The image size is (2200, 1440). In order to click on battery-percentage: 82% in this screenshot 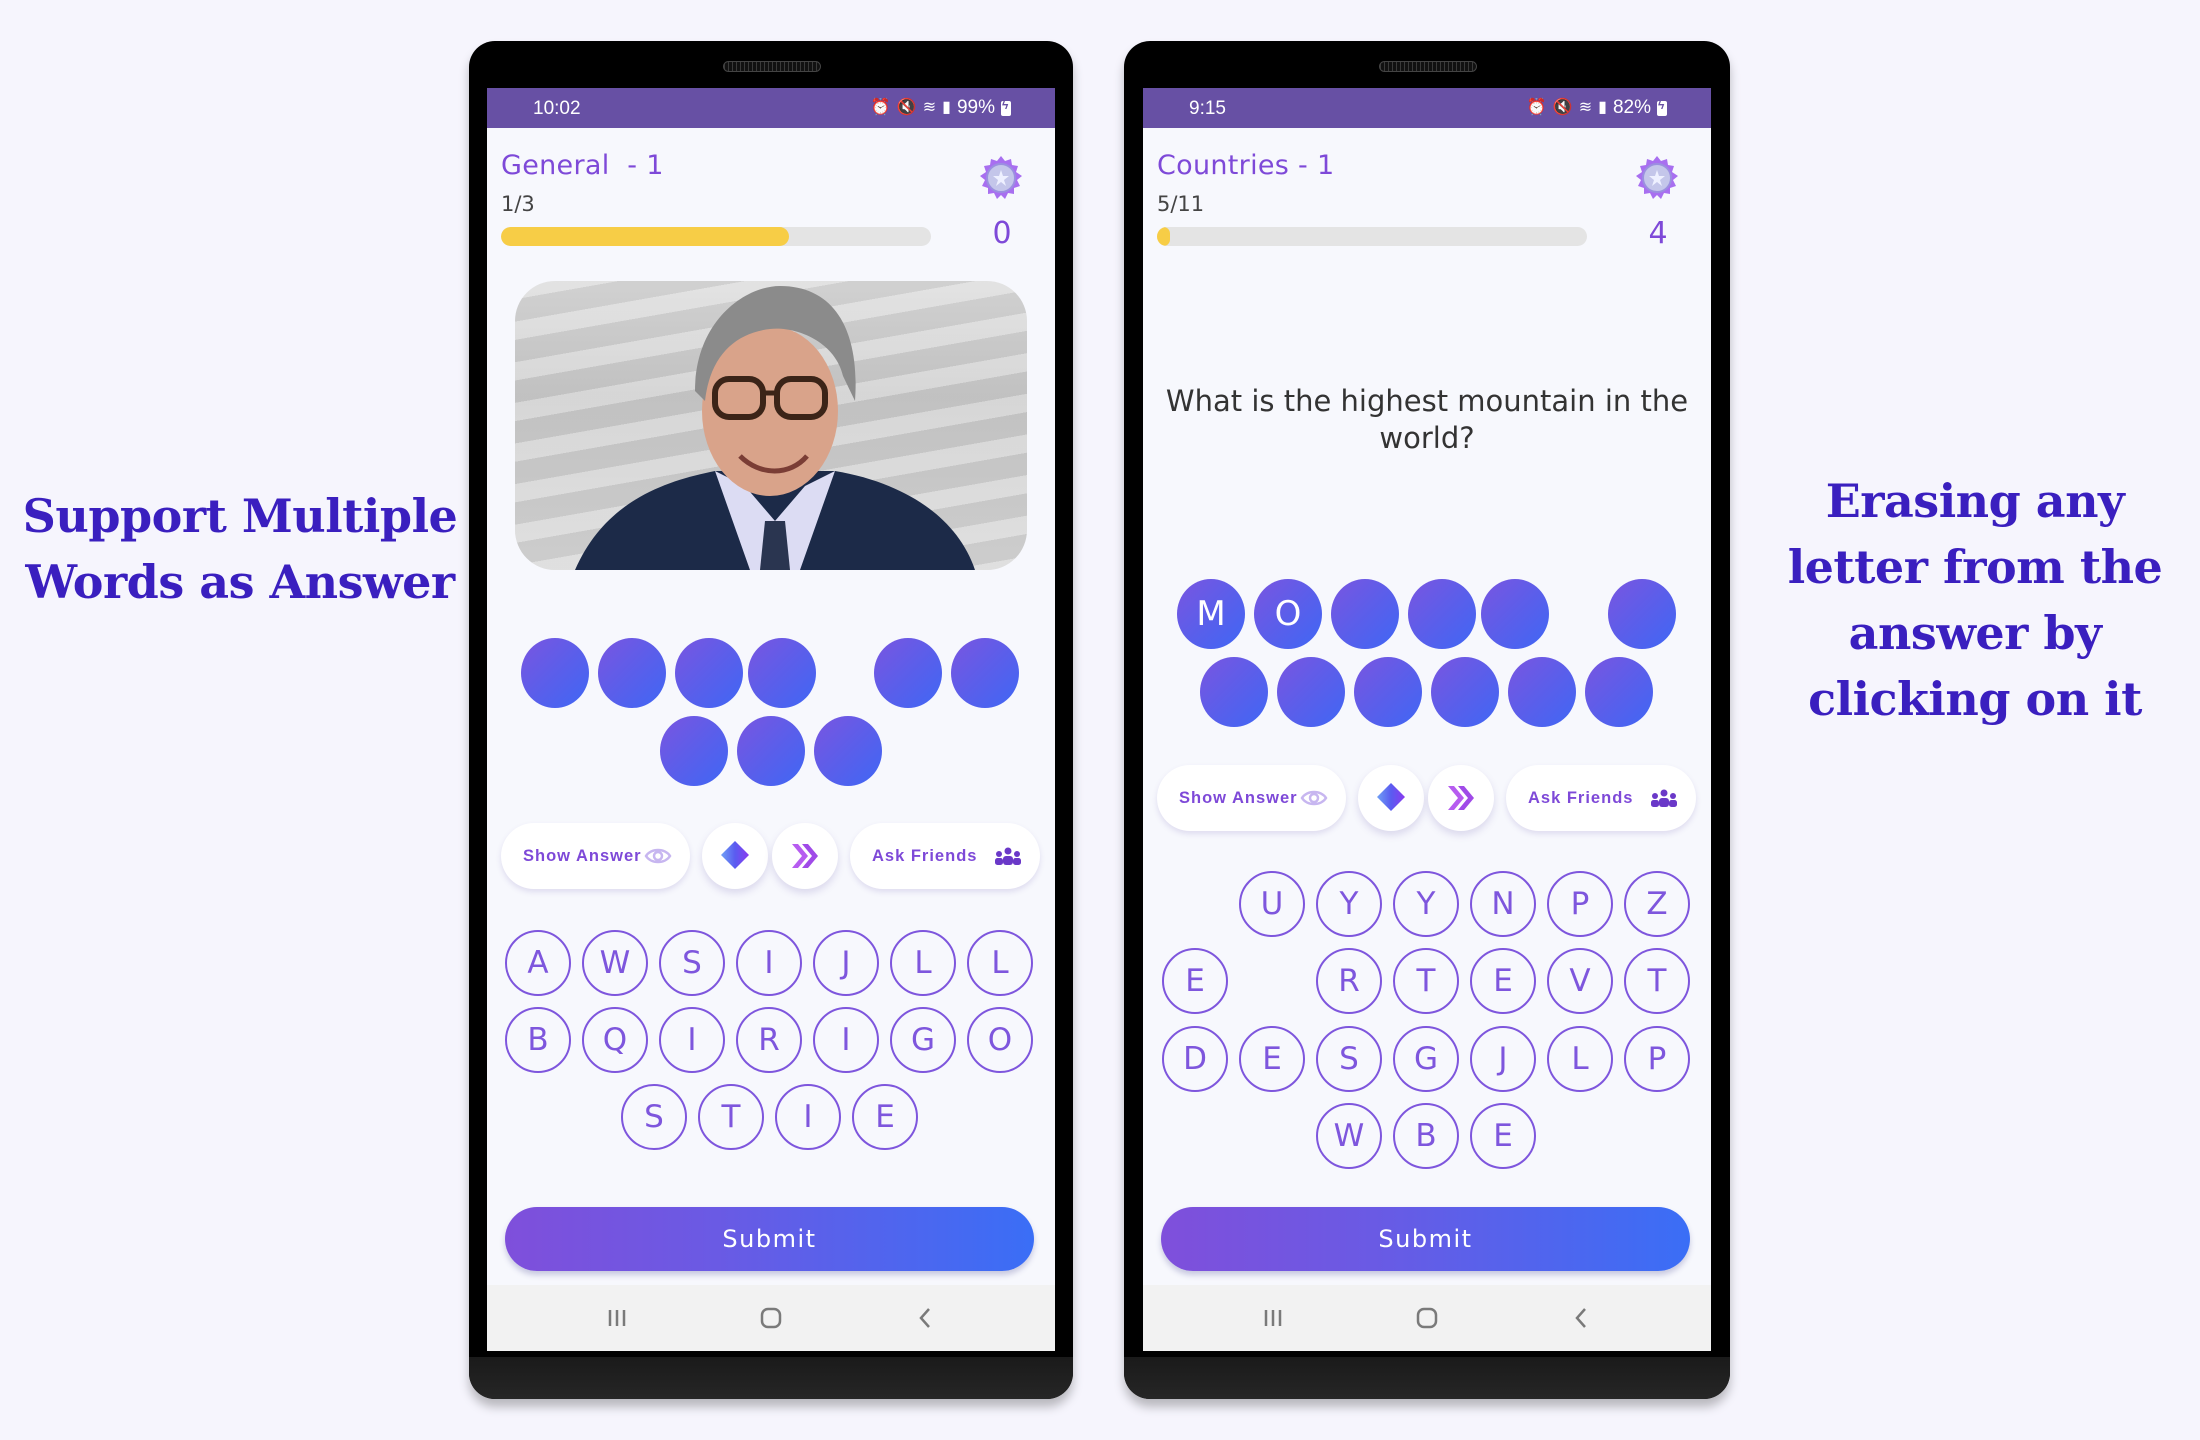, I will do `click(1631, 107)`.